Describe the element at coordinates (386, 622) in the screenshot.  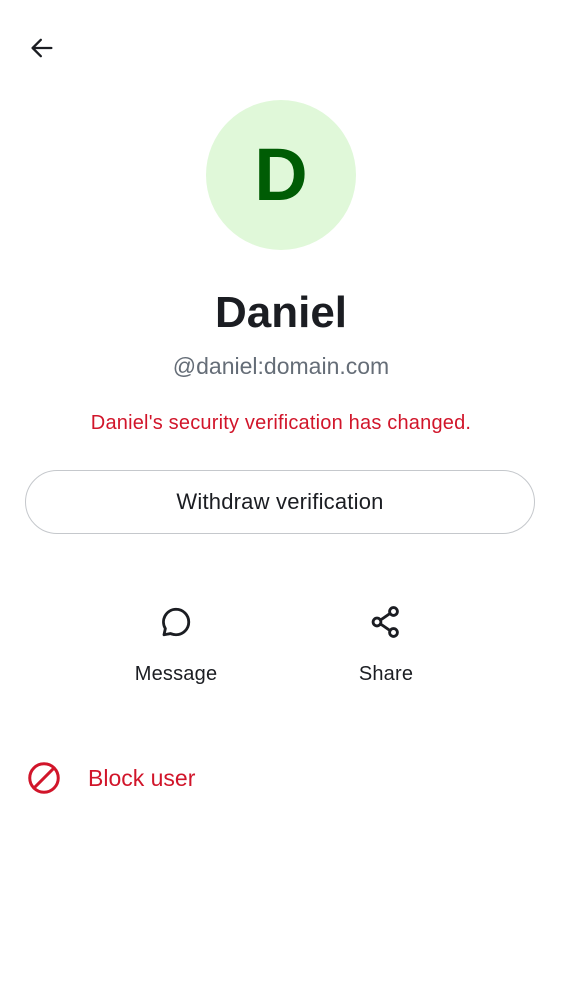
I see `share-icon` at that location.